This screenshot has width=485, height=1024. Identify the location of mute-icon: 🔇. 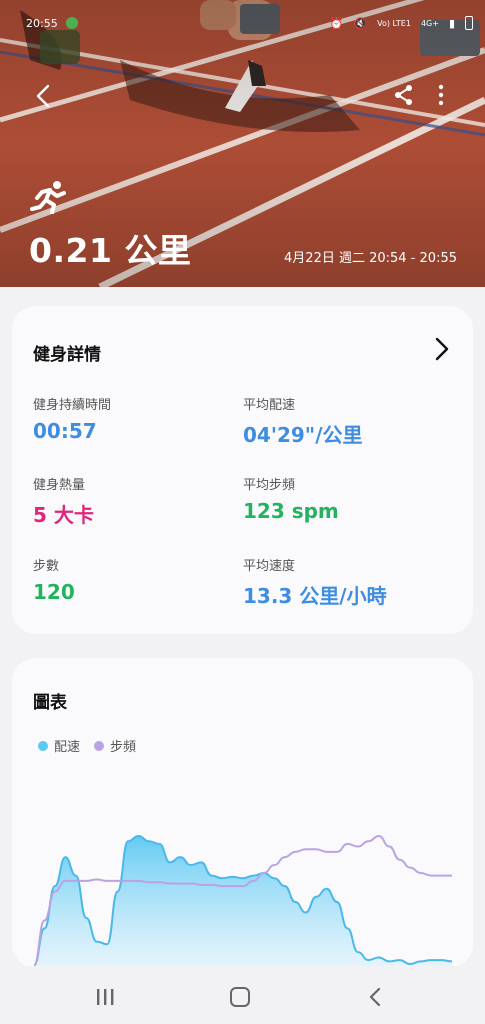
(360, 23).